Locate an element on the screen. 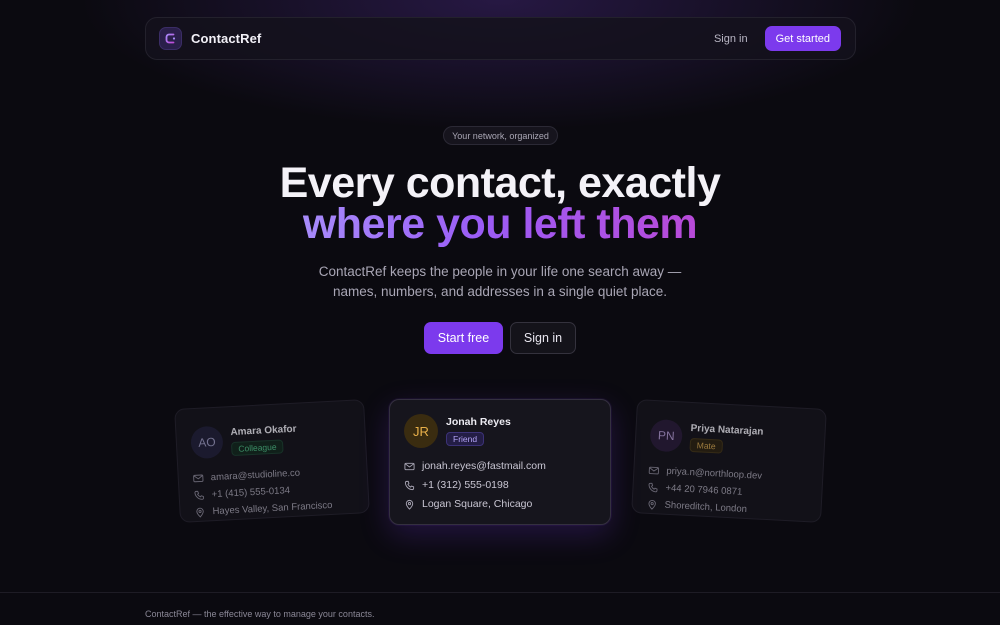 The height and width of the screenshot is (625, 1000). contact-phone: +44 20 7946 0871 is located at coordinates (704, 490).